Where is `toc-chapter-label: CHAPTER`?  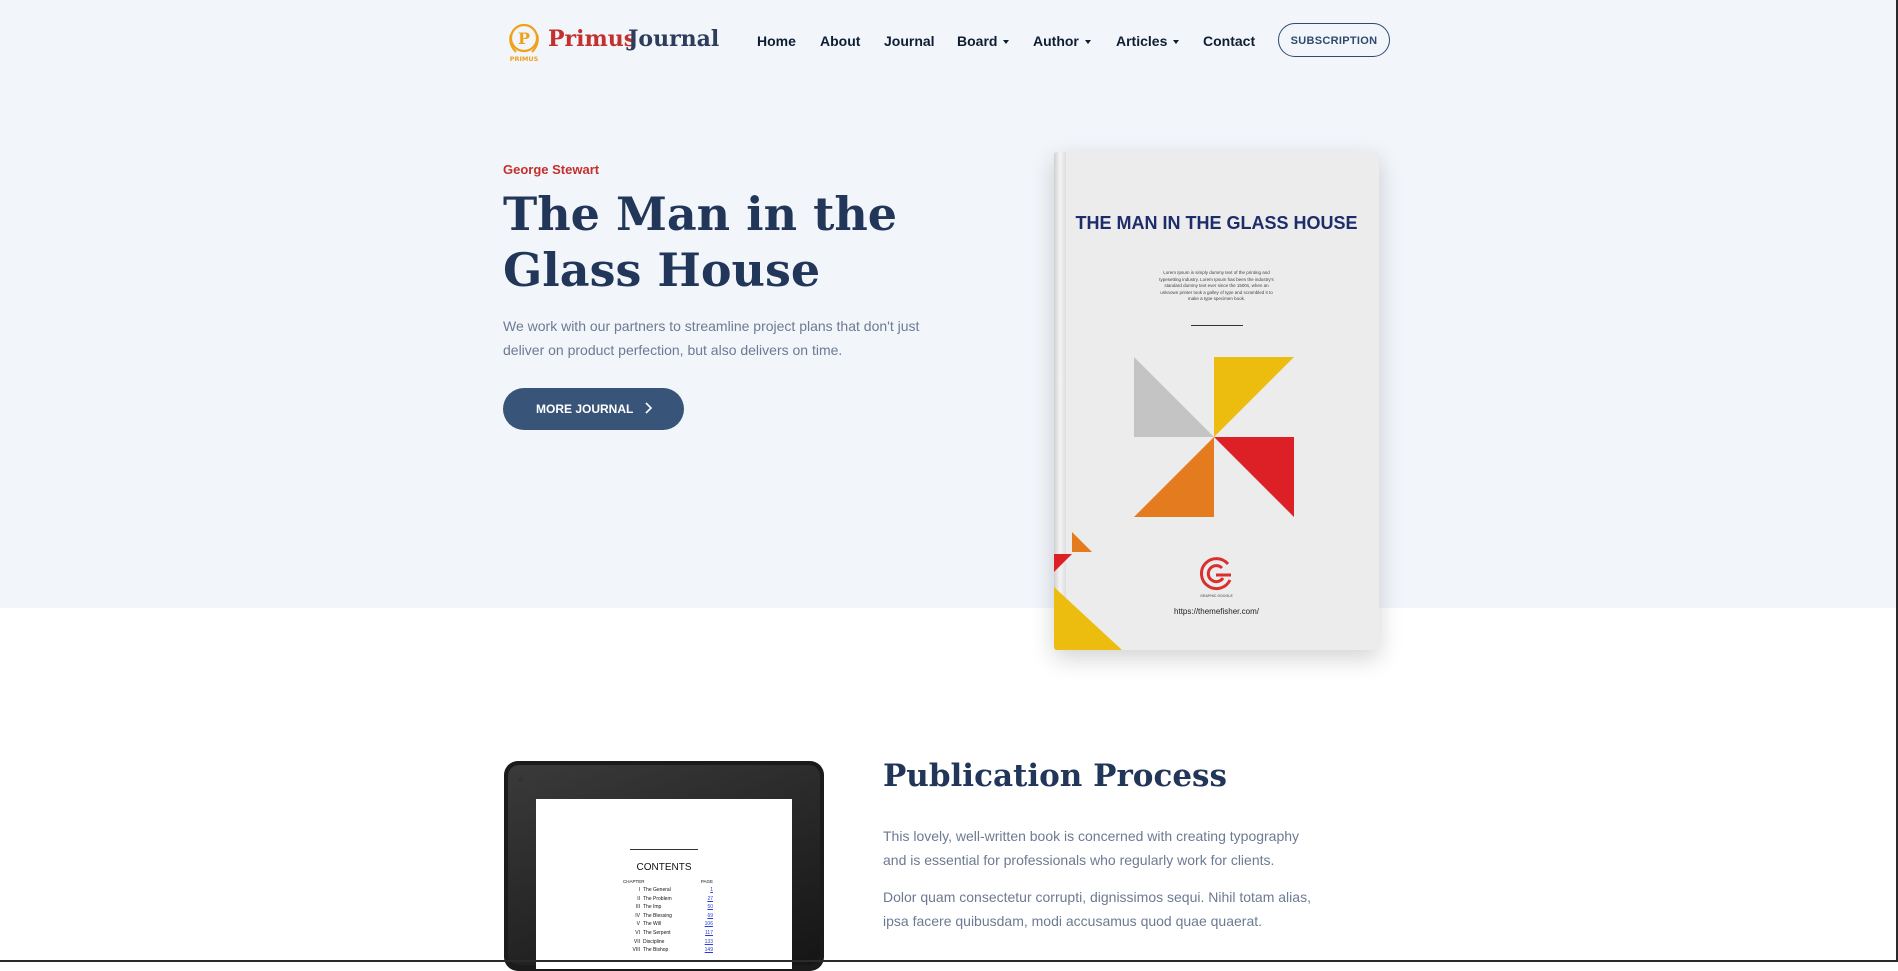
toc-chapter-label: CHAPTER is located at coordinates (634, 881).